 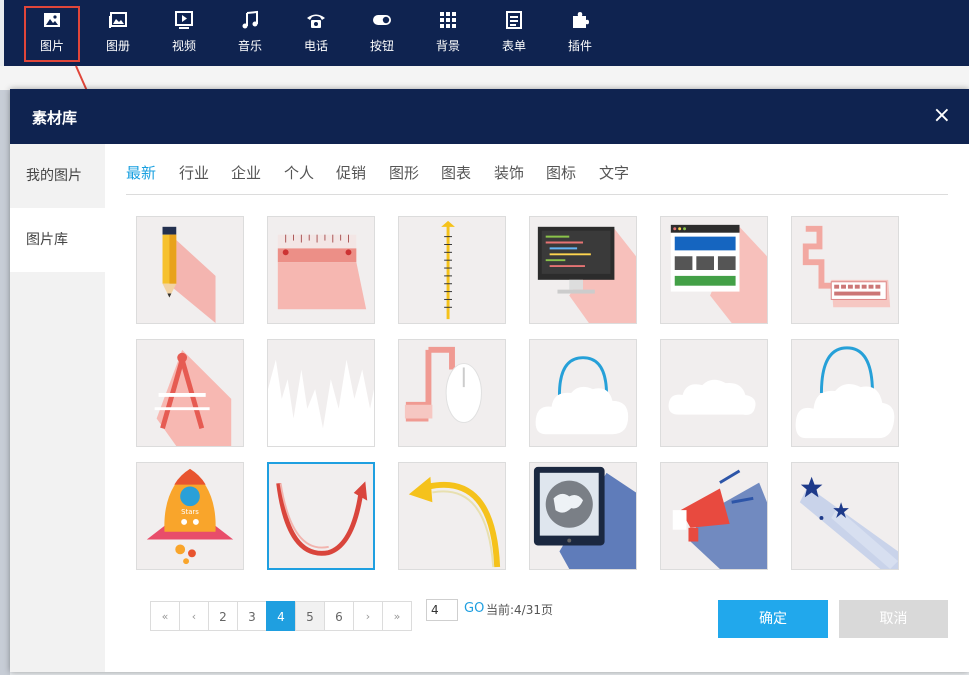 What do you see at coordinates (848, 522) in the screenshot?
I see `shooting-stars-icon` at bounding box center [848, 522].